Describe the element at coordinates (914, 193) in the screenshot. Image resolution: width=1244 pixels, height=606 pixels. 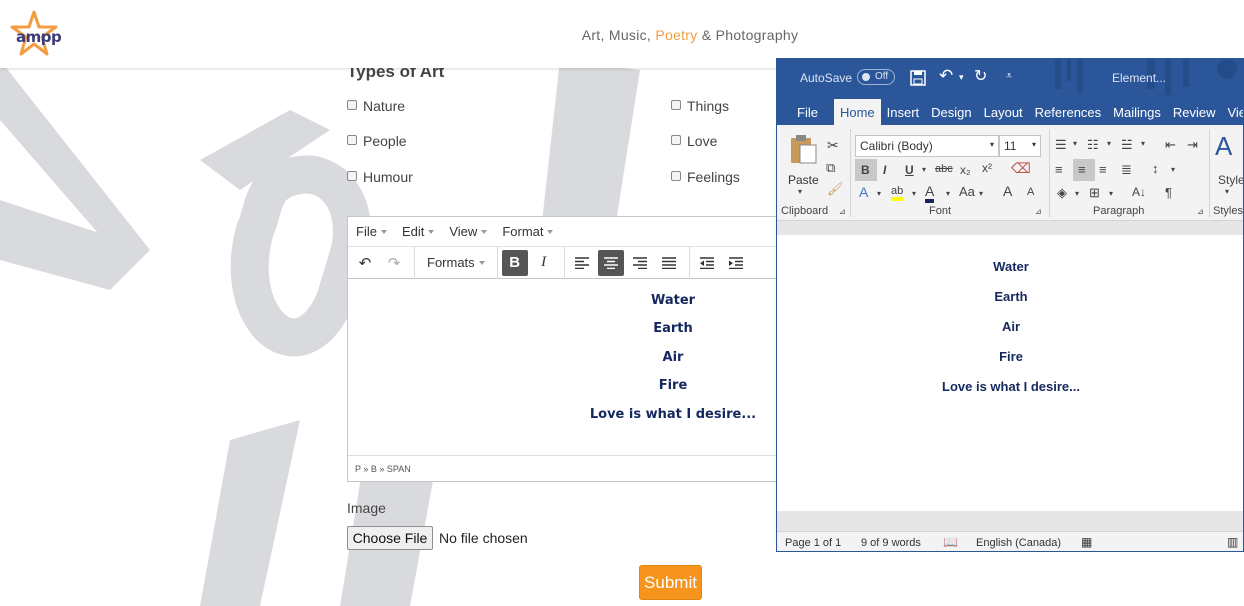
I see `highlight-dropdown-icon: ▾` at that location.